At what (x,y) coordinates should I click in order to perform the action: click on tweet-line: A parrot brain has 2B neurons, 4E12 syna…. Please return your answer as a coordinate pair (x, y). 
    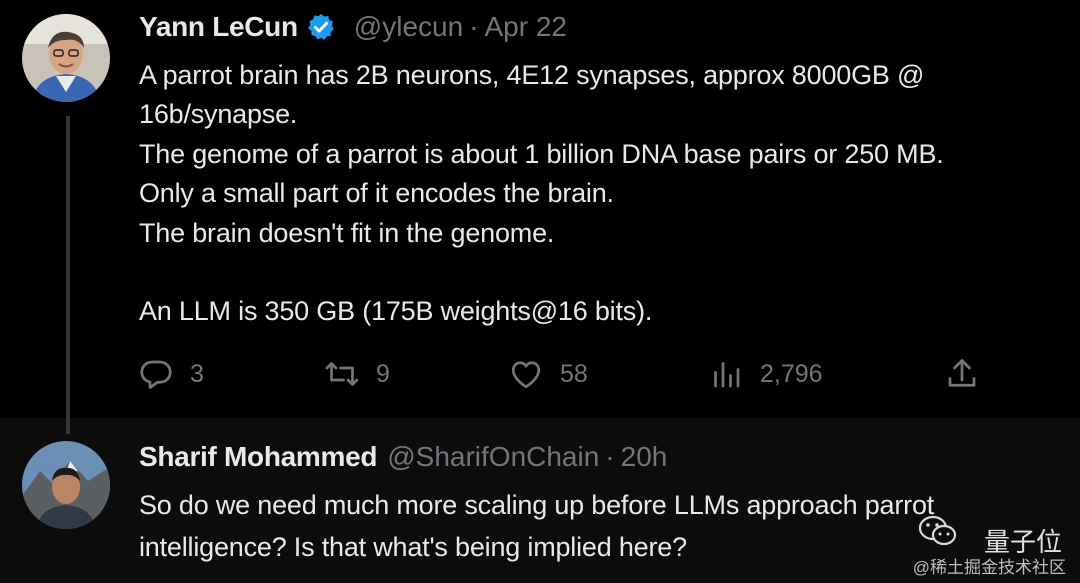
    Looking at the image, I should click on (532, 75).